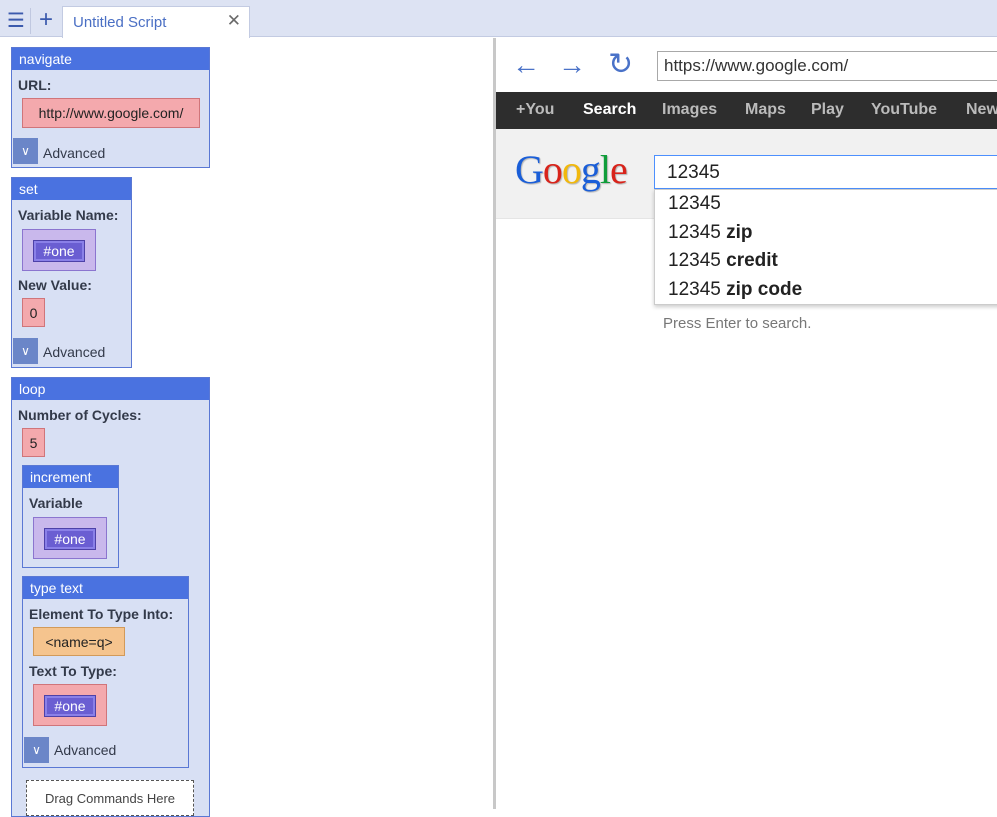 The image size is (997, 817). I want to click on type-text-header: type text, so click(105, 588).